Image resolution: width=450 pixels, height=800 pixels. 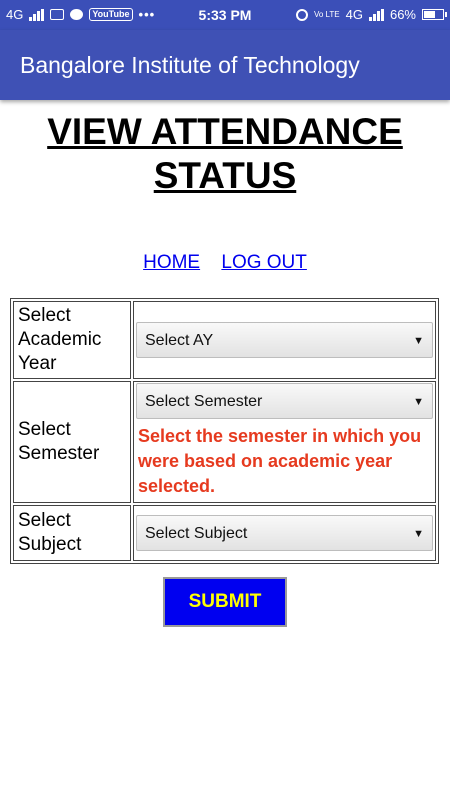 I want to click on battery-icon, so click(x=434, y=14).